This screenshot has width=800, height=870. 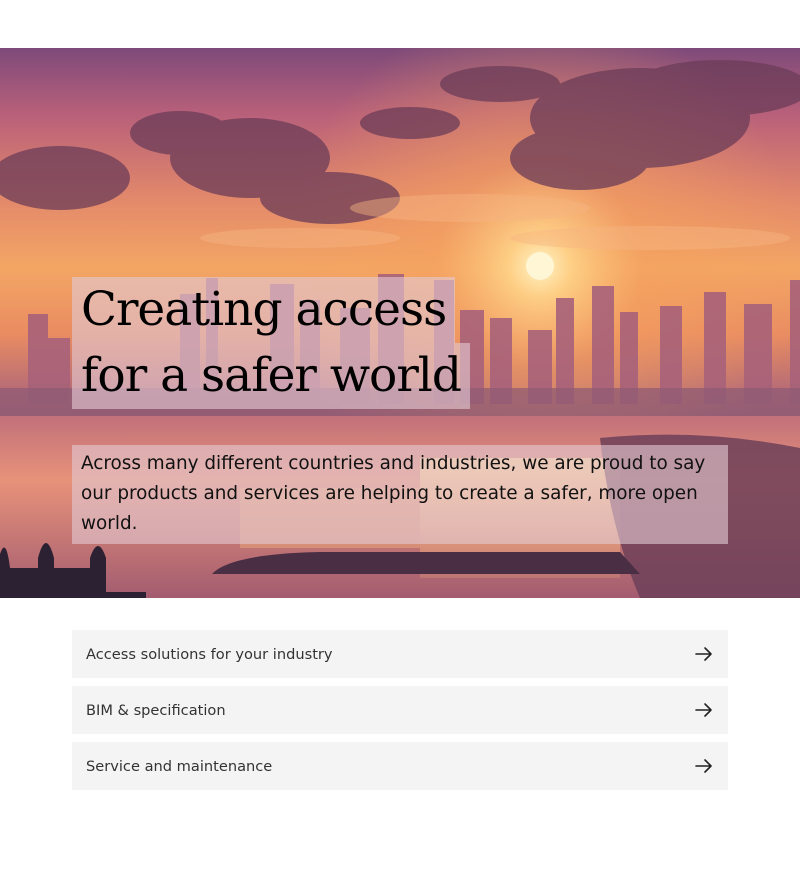 What do you see at coordinates (264, 310) in the screenshot?
I see `hero-headline-line: Creating access` at bounding box center [264, 310].